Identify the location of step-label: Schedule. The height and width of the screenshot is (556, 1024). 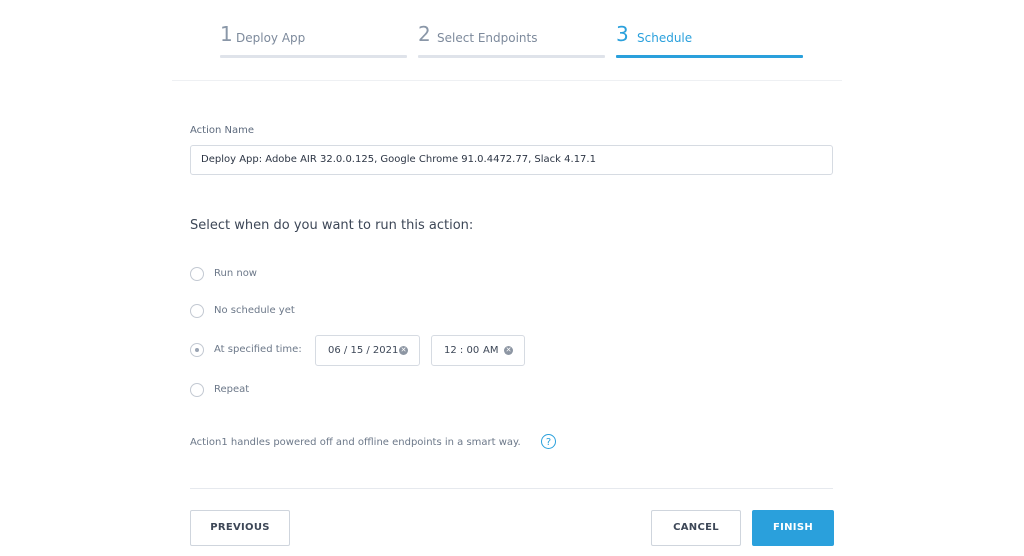
(665, 38).